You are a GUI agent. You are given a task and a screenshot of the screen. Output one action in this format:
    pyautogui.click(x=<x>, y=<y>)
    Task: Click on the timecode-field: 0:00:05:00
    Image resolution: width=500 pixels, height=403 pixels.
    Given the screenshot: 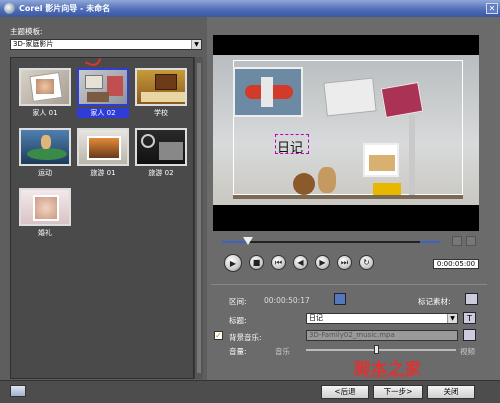 What is the action you would take?
    pyautogui.click(x=456, y=264)
    